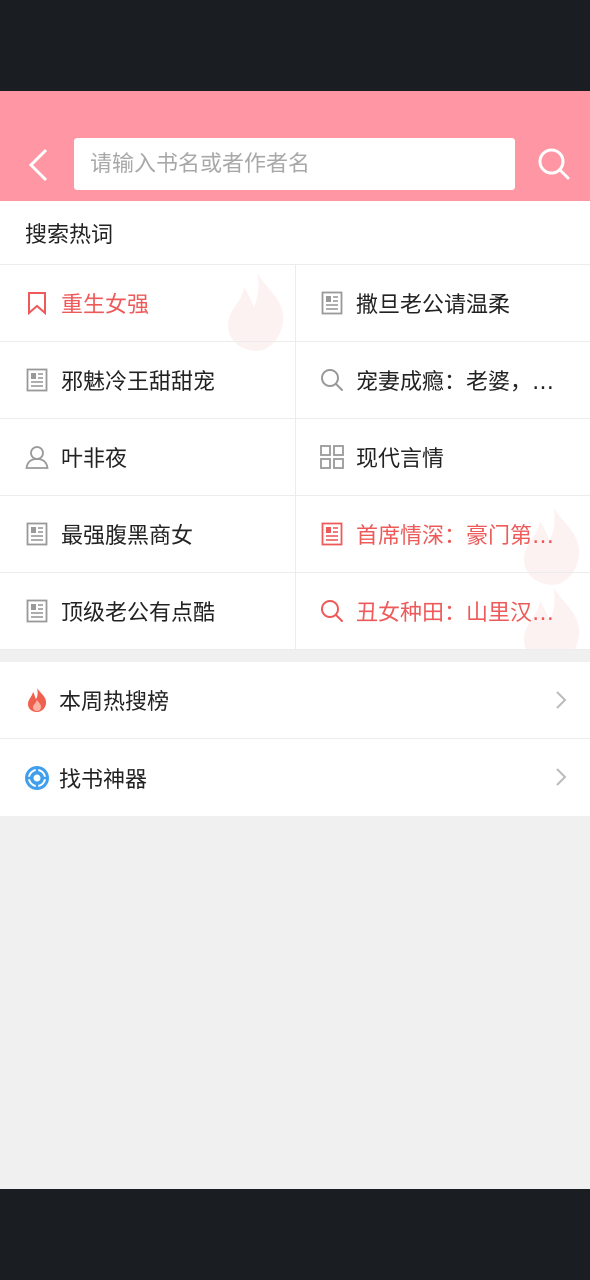 The image size is (590, 1280). Describe the element at coordinates (37, 303) in the screenshot. I see `bookmark-icon` at that location.